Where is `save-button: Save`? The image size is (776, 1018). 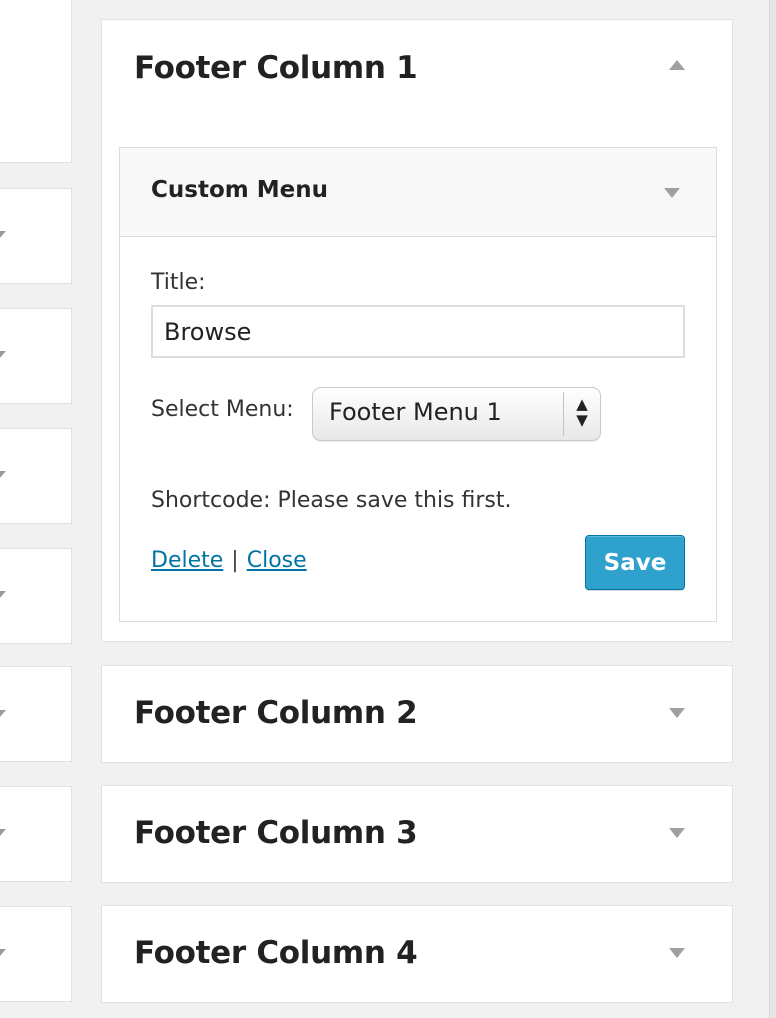 save-button: Save is located at coordinates (635, 562).